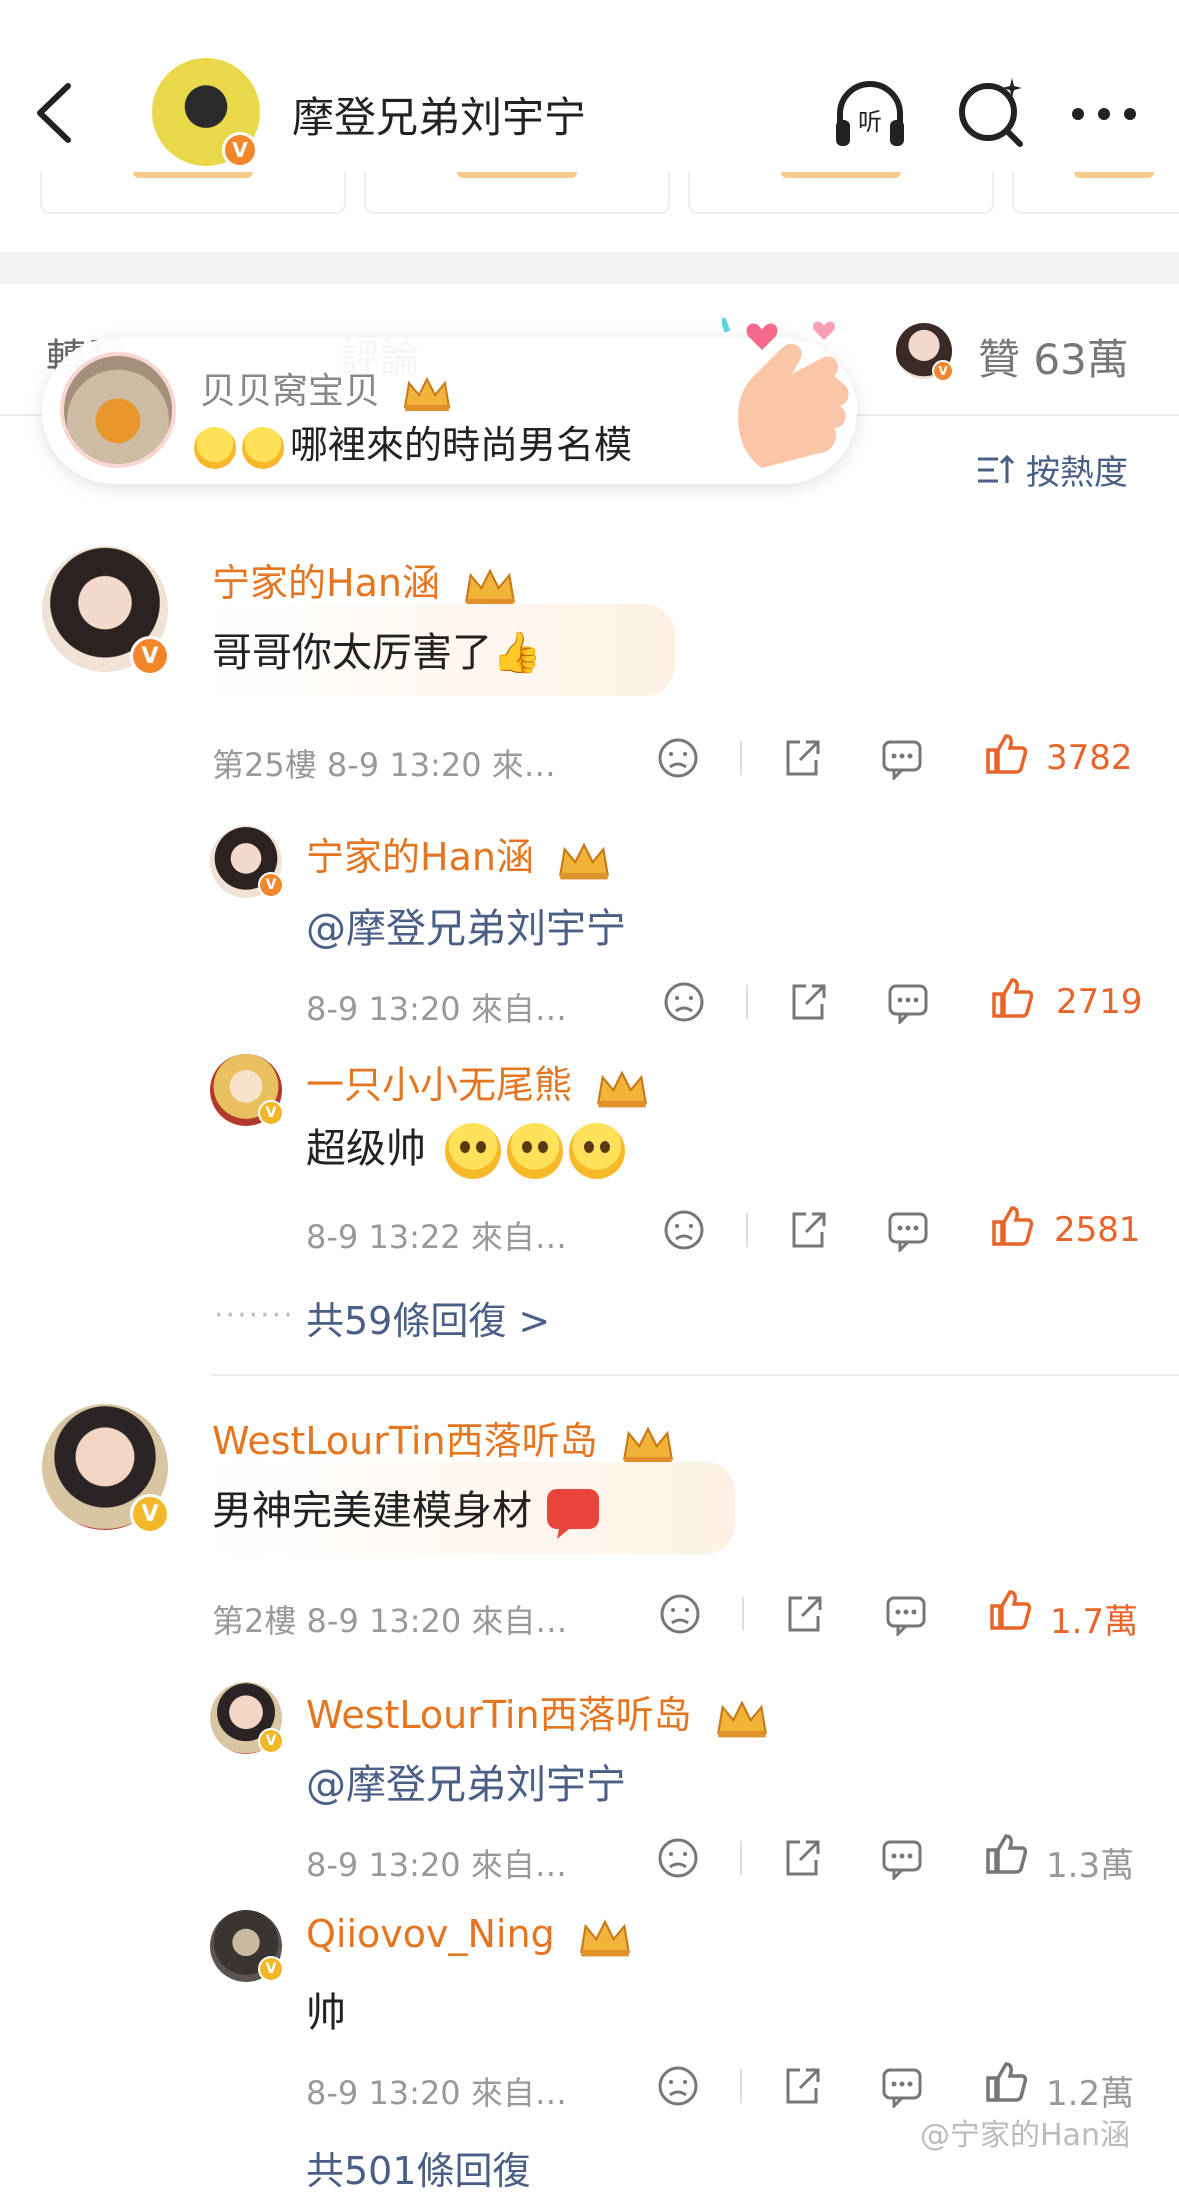  I want to click on reply-username: WestLourTin西落听岛, so click(538, 1712).